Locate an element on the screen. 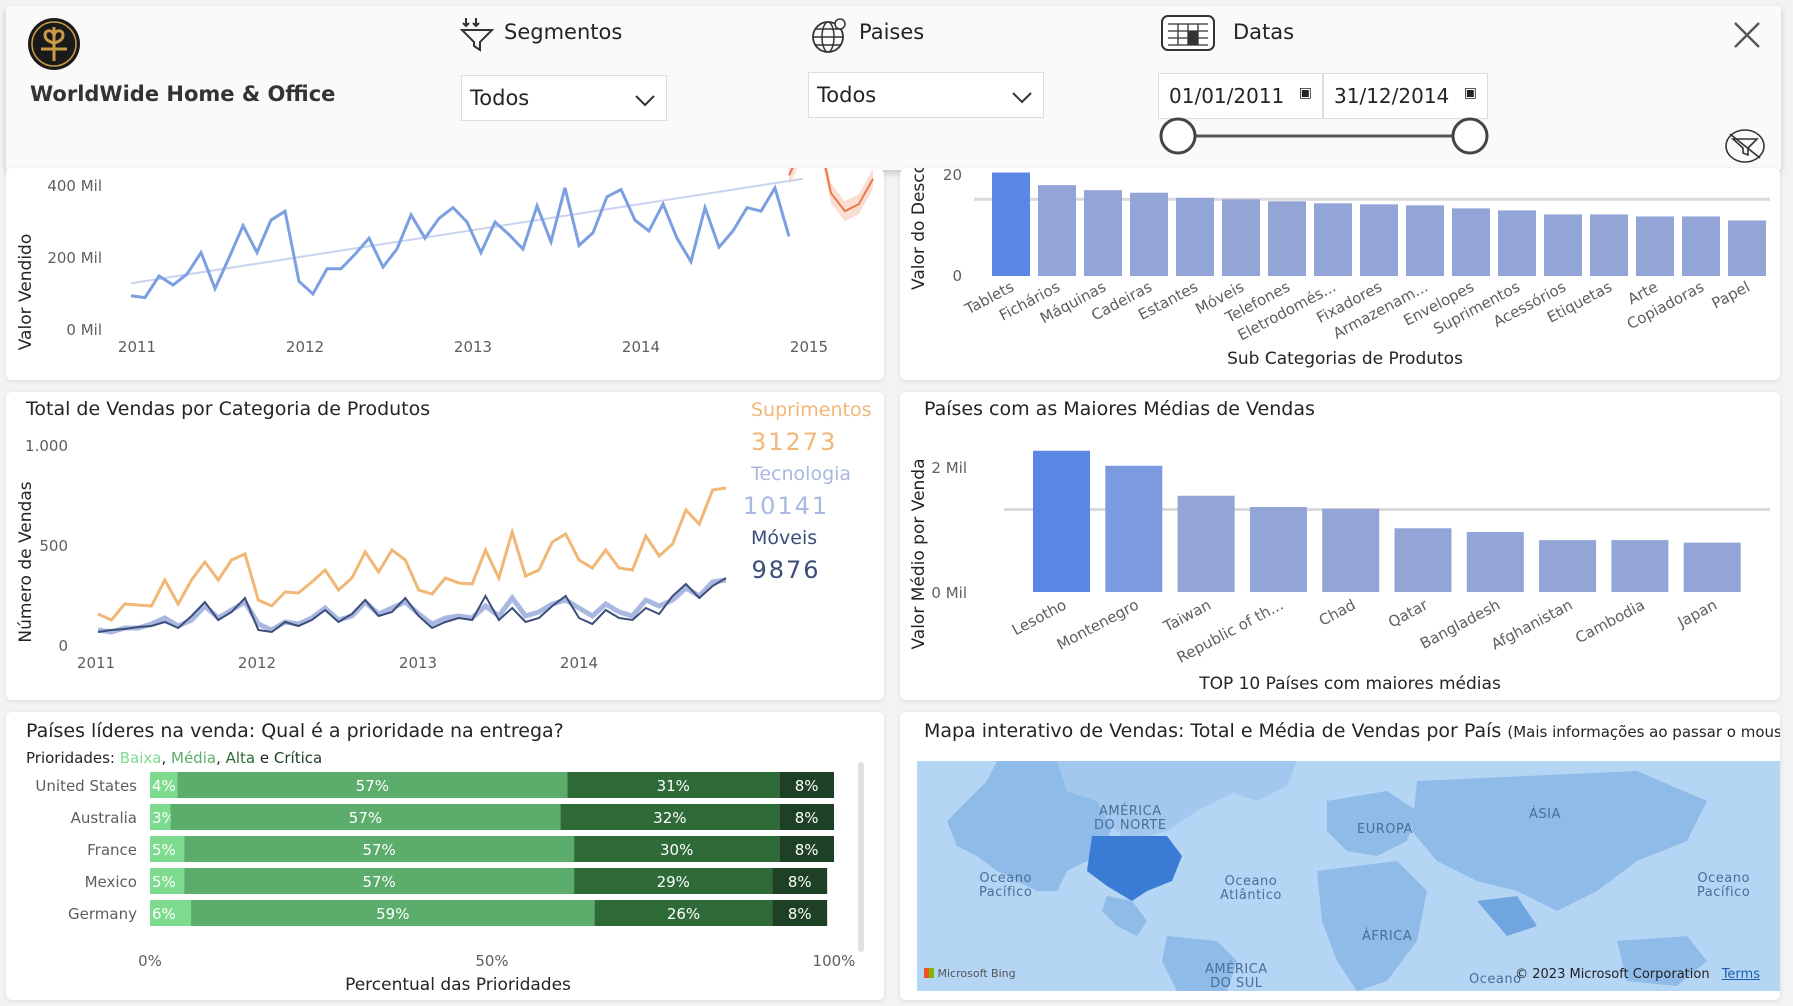  x-tick-label: 2015 is located at coordinates (809, 347).